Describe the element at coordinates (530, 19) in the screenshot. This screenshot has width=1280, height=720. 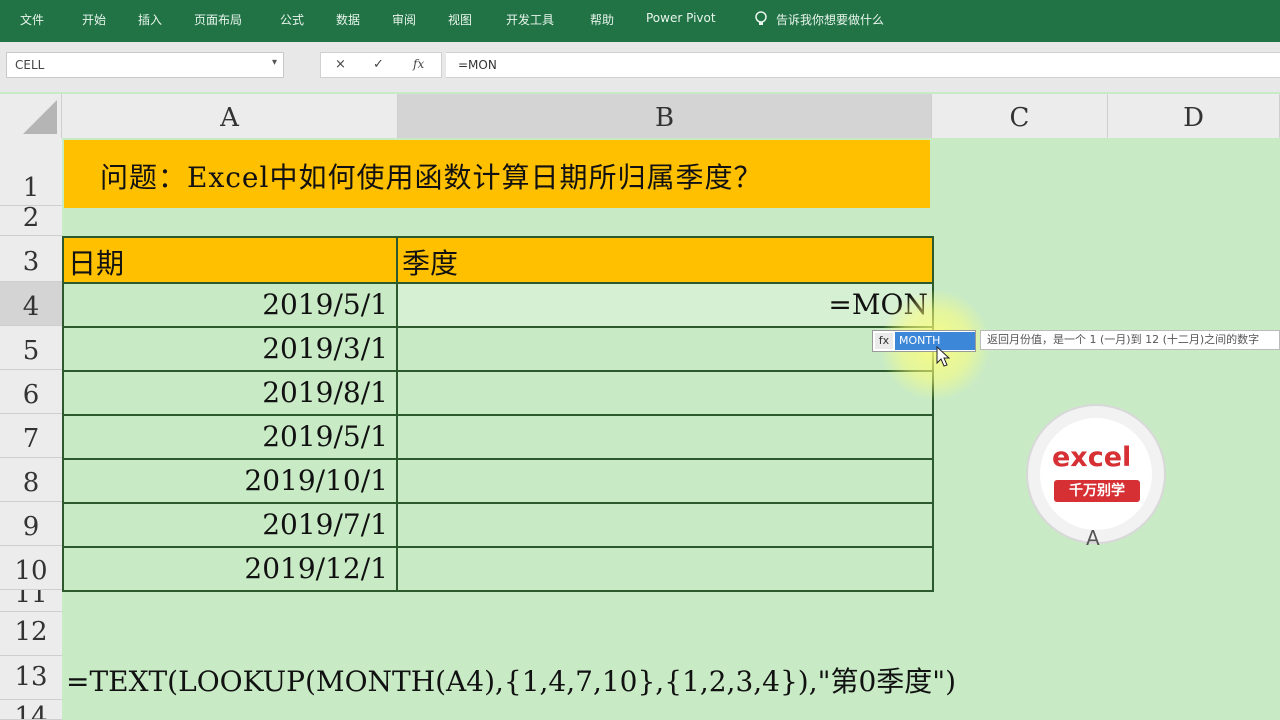
I see `tab-developer: 开发工具` at that location.